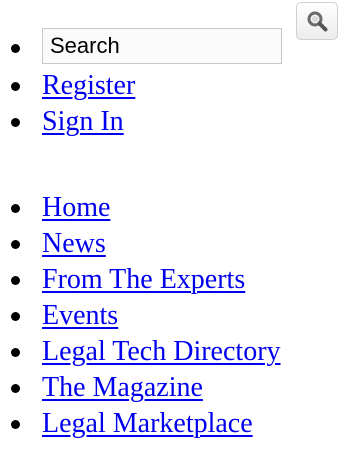 This screenshot has width=349, height=451. I want to click on nav-link-from-the-experts: From The Experts, so click(143, 280).